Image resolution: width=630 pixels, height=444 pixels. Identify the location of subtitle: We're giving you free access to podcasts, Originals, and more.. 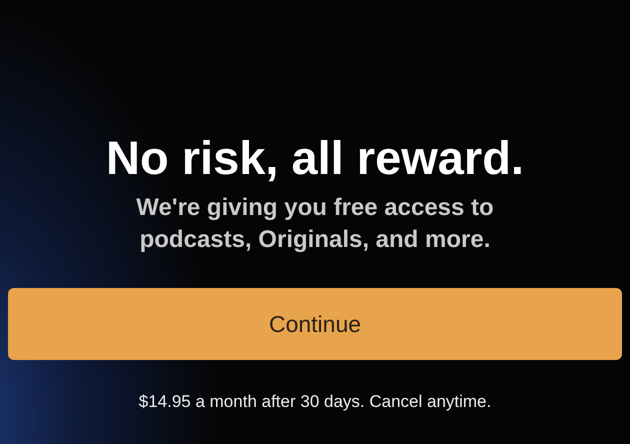
(315, 224).